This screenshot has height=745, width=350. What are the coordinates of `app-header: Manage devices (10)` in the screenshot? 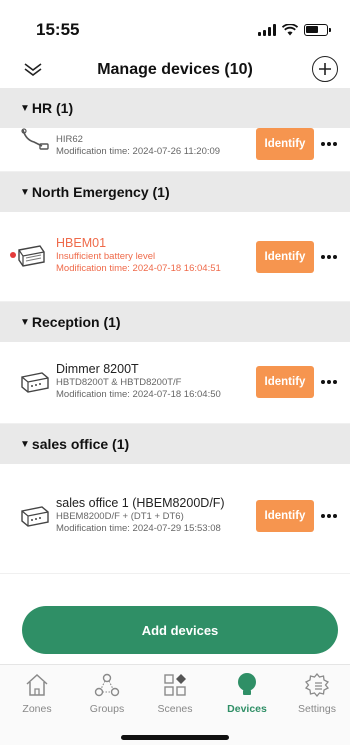 It's located at (175, 70).